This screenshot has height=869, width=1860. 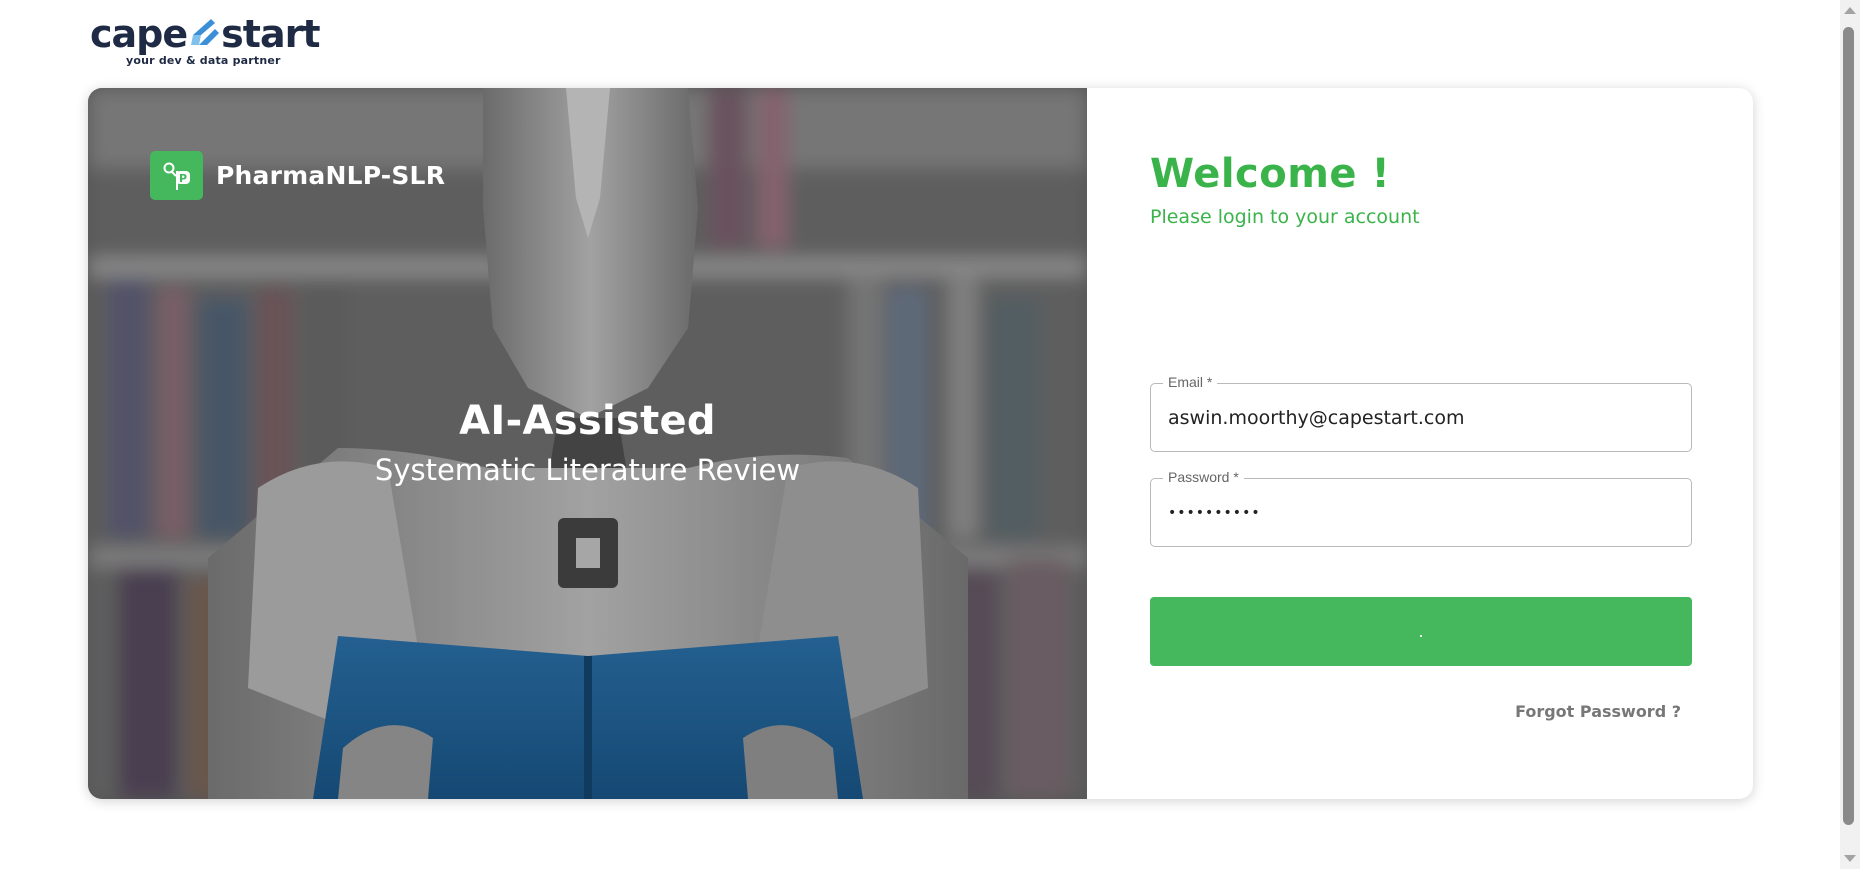 I want to click on capestart-mark-icon, so click(x=205, y=32).